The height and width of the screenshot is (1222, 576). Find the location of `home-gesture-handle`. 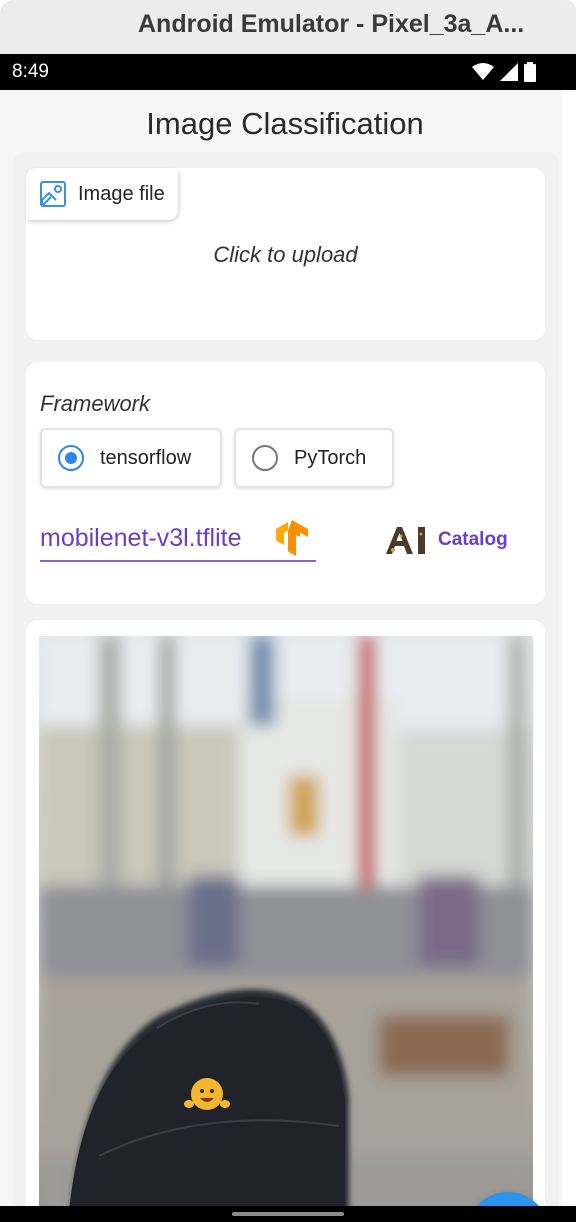

home-gesture-handle is located at coordinates (288, 1214).